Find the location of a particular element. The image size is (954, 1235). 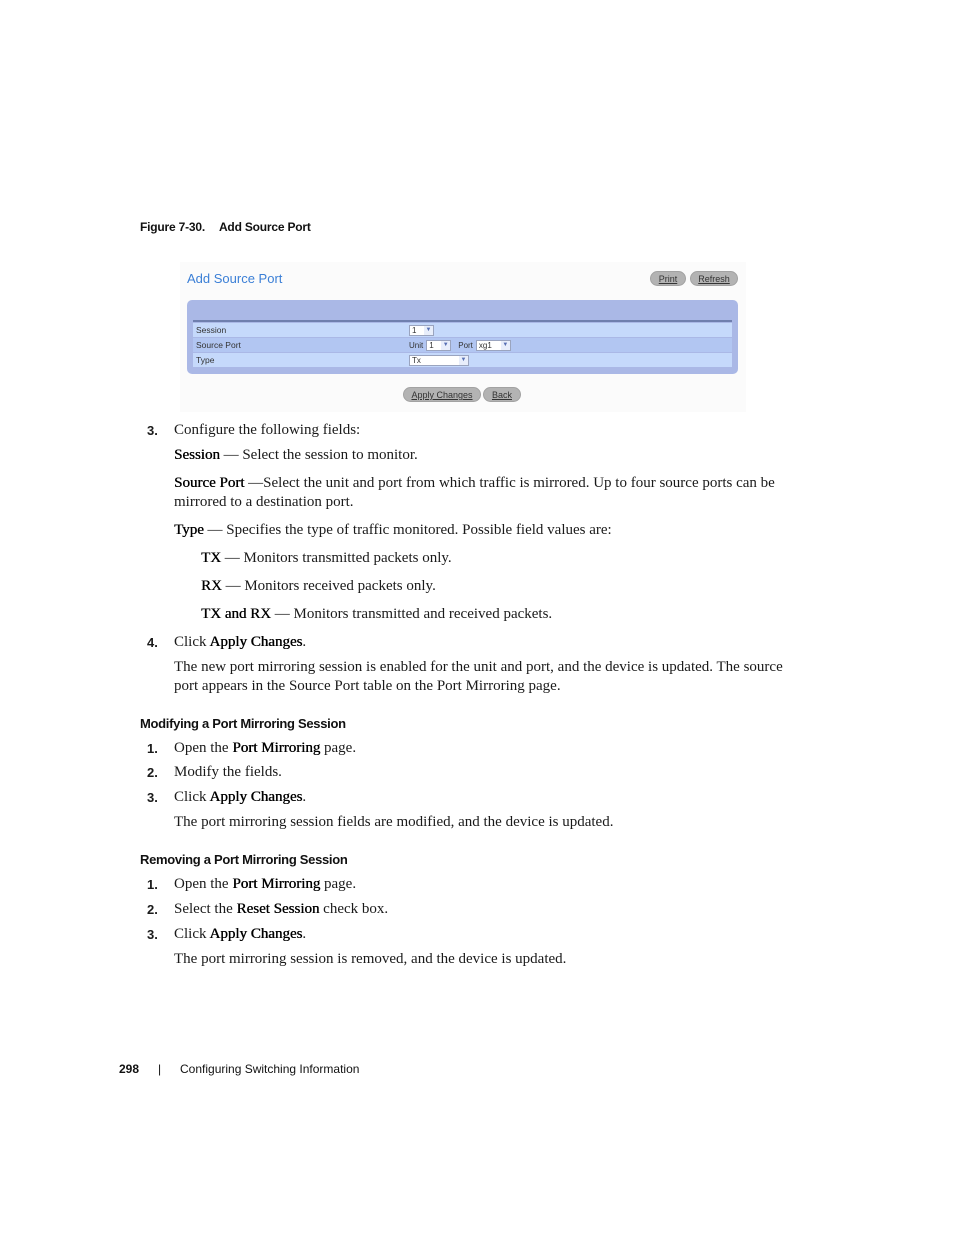

step-text: Configure the following fields: is located at coordinates (267, 430).